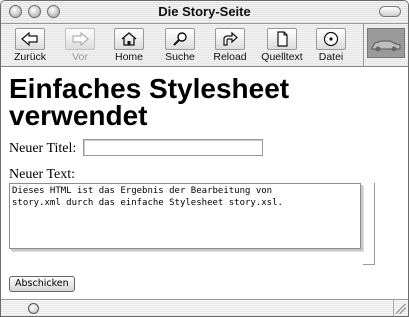  Describe the element at coordinates (33, 308) in the screenshot. I see `scroll-thumb` at that location.